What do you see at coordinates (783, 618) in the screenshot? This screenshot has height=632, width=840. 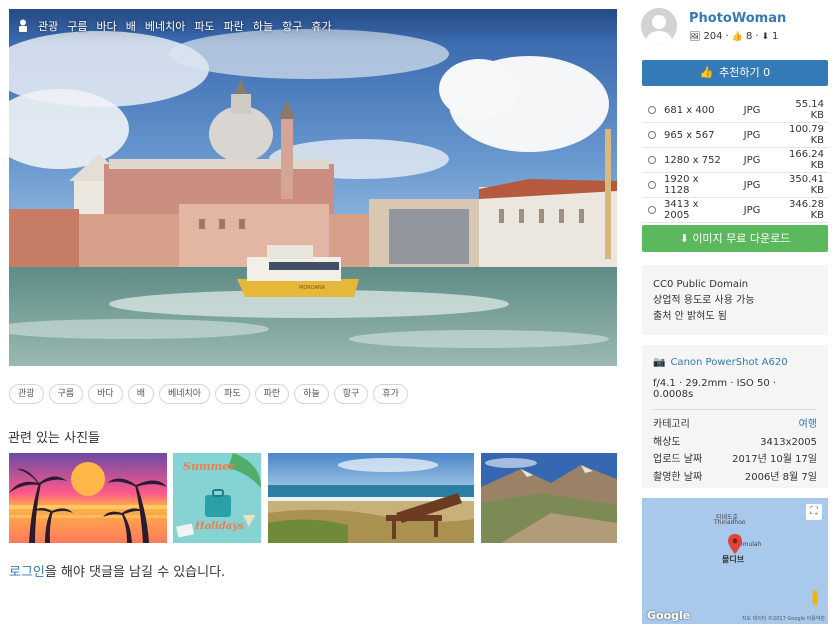 I see `map-attribution: 지도 데이터 ©2017 Google 이용약관` at bounding box center [783, 618].